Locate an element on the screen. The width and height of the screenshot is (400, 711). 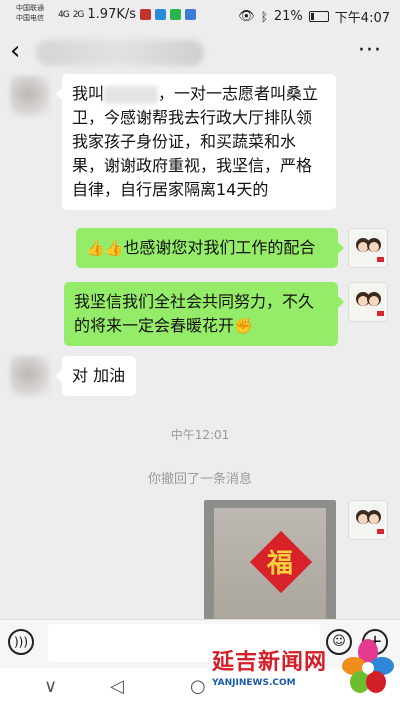
chevron-down-icon: ∨ is located at coordinates (50, 686).